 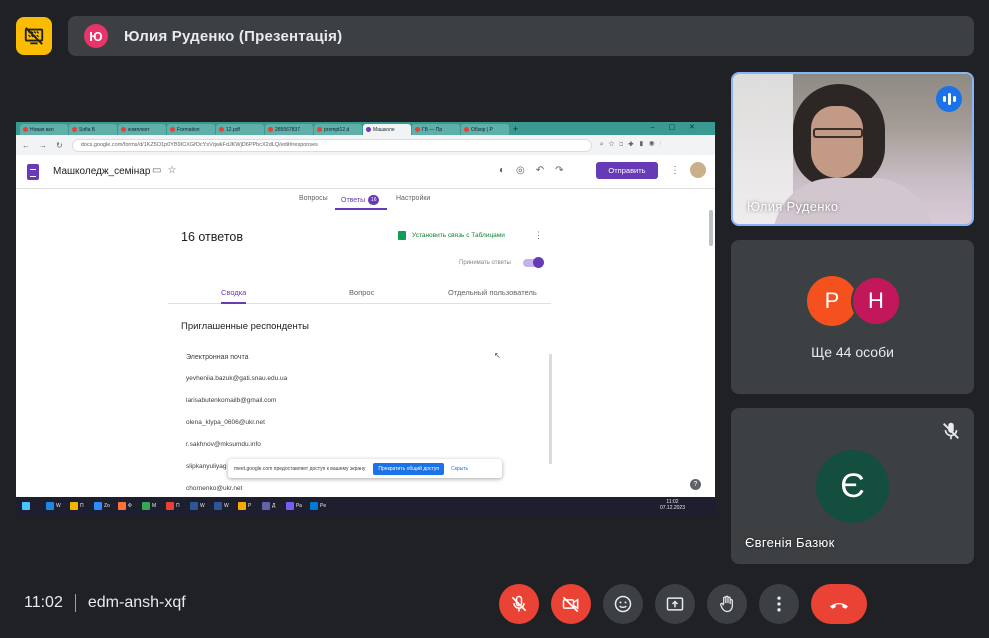 What do you see at coordinates (43, 145) in the screenshot?
I see `forward-icon: →` at bounding box center [43, 145].